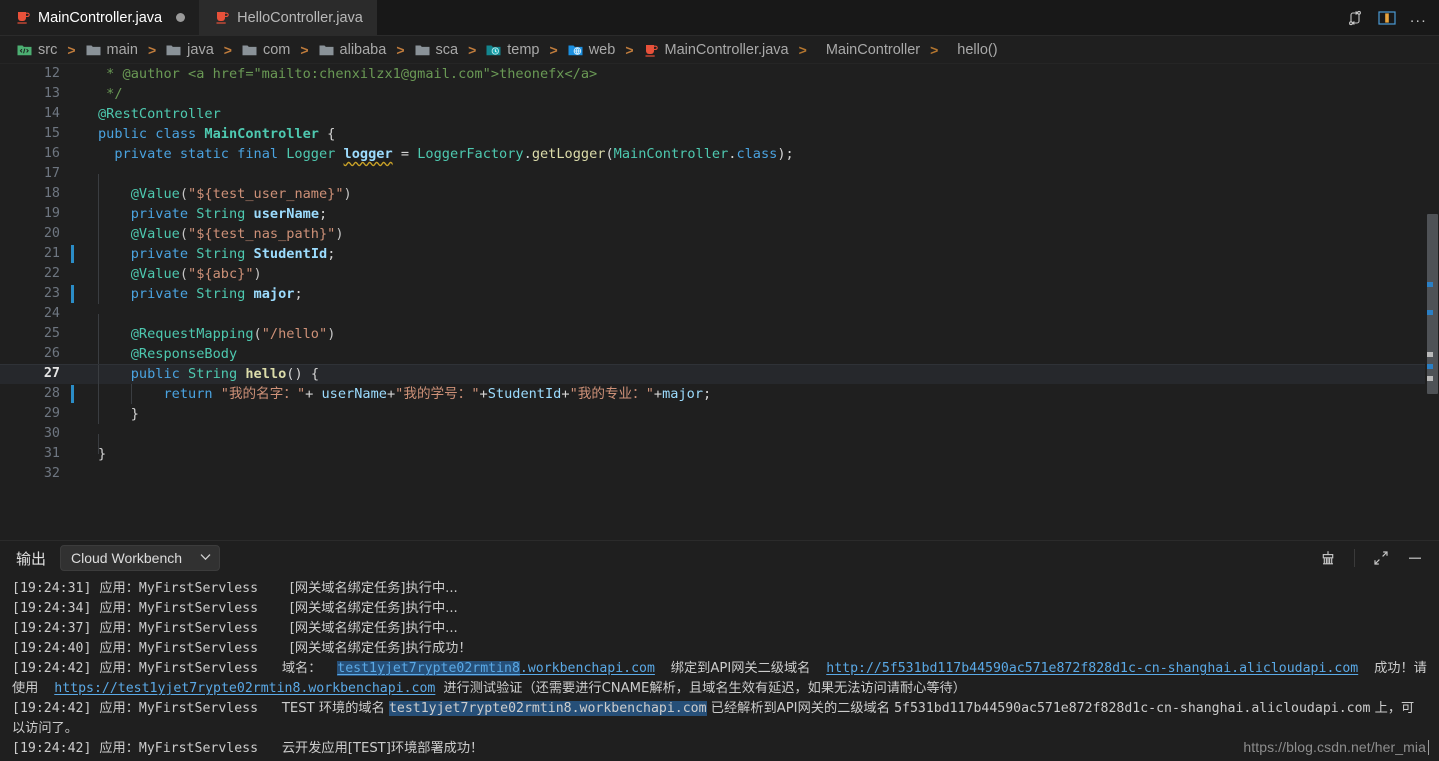 The image size is (1439, 761). I want to click on line-number: 32, so click(51, 473).